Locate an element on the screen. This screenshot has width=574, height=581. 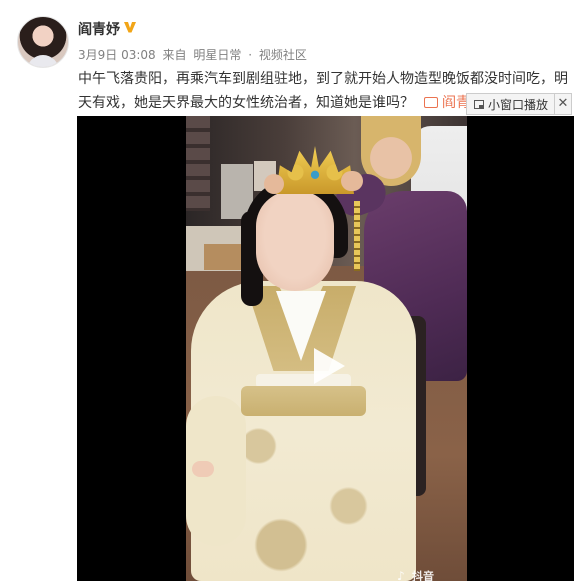
avatar is located at coordinates (43, 42).